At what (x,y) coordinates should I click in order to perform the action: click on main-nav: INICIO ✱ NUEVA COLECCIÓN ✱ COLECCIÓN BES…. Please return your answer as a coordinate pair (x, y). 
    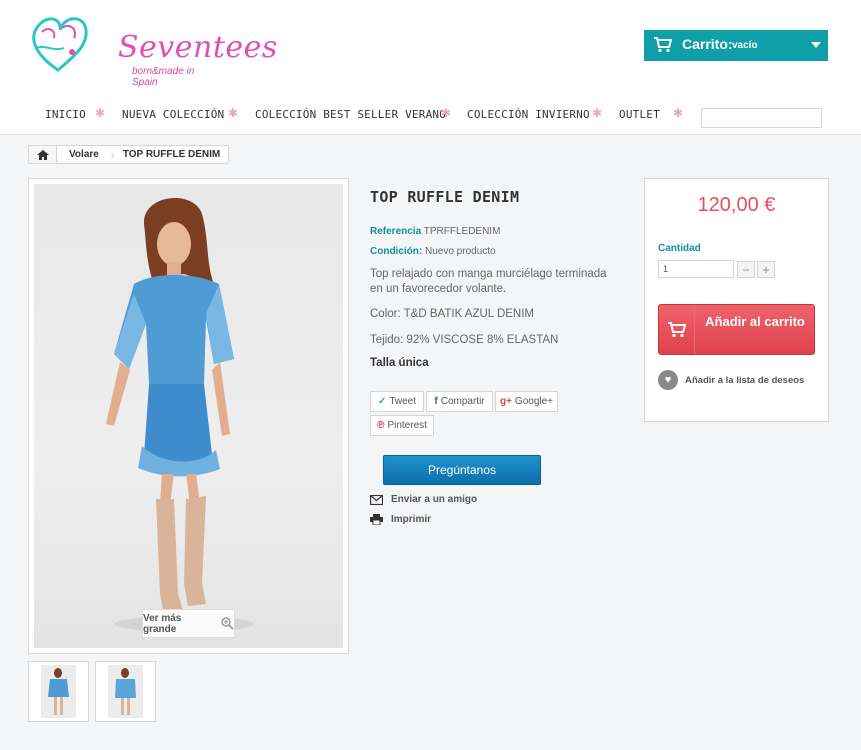
    Looking at the image, I should click on (350, 115).